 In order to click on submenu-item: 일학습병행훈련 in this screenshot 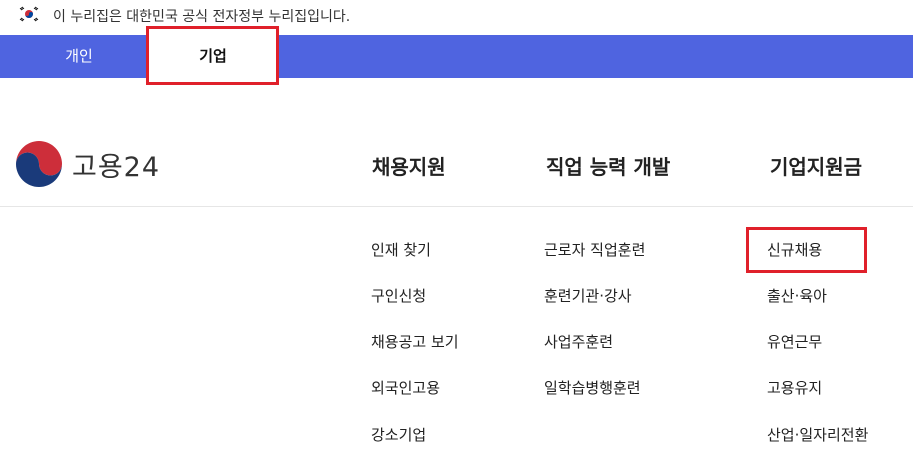, I will do `click(592, 387)`.